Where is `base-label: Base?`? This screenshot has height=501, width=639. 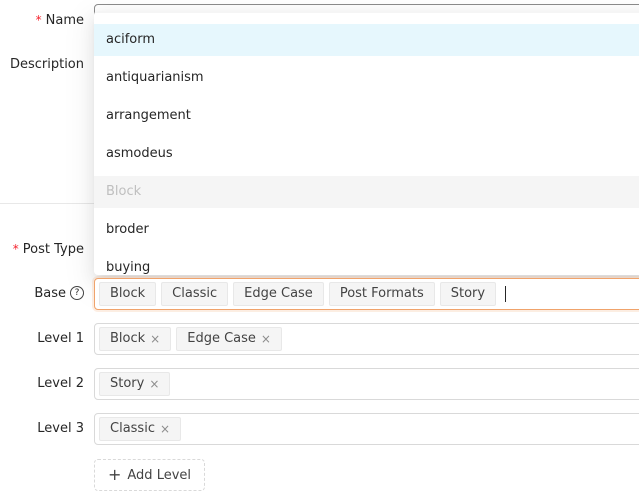 base-label: Base? is located at coordinates (59, 294).